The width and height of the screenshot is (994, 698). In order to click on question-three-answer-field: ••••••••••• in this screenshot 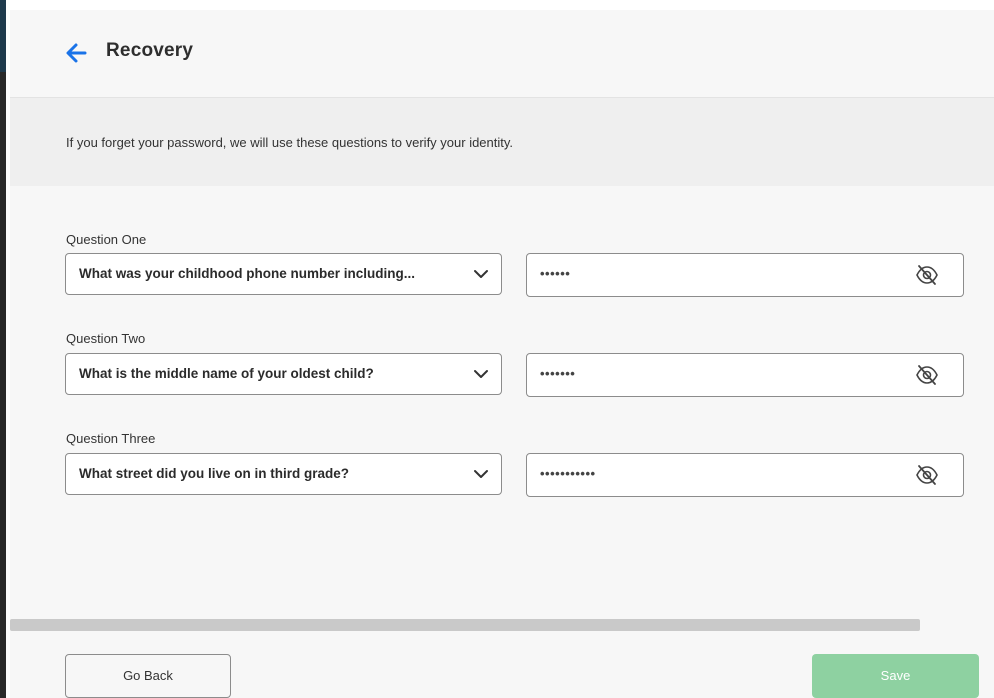, I will do `click(745, 475)`.